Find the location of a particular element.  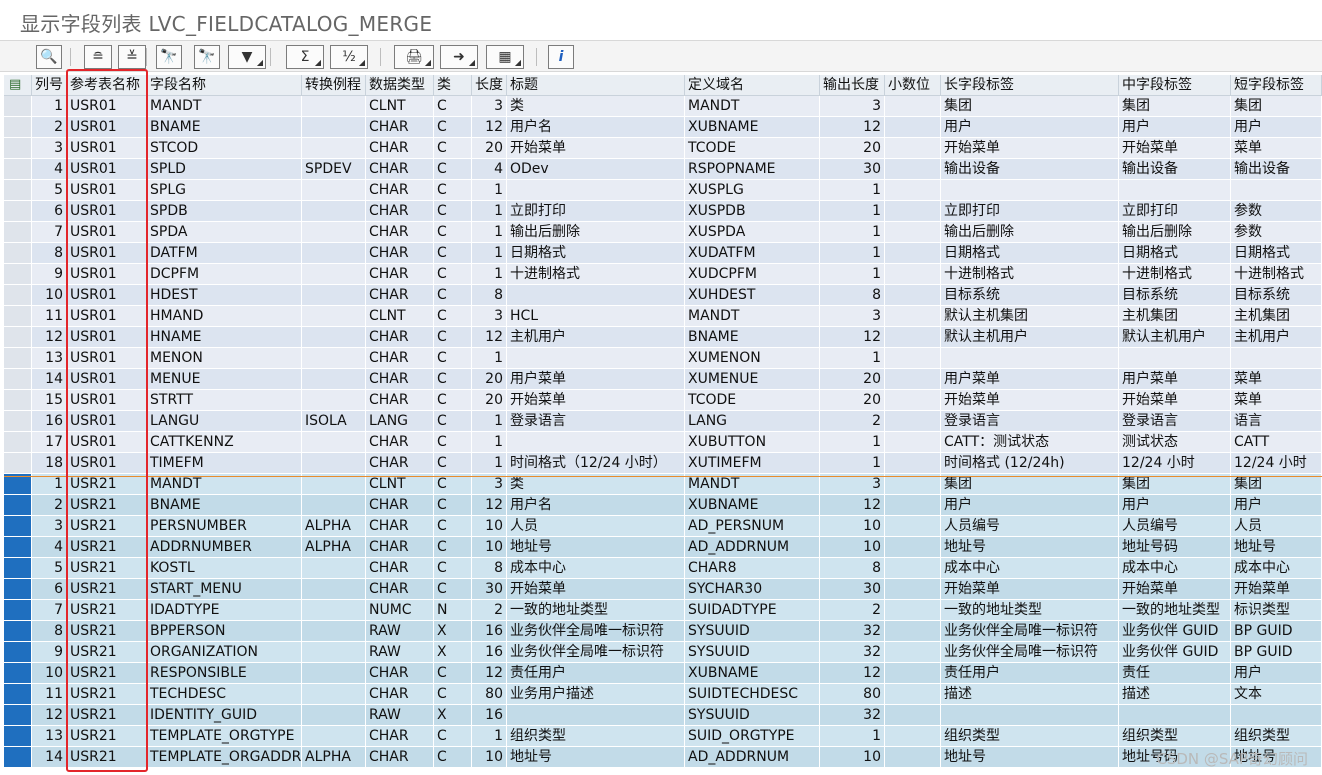

table-cell: KOSTL is located at coordinates (224, 568).